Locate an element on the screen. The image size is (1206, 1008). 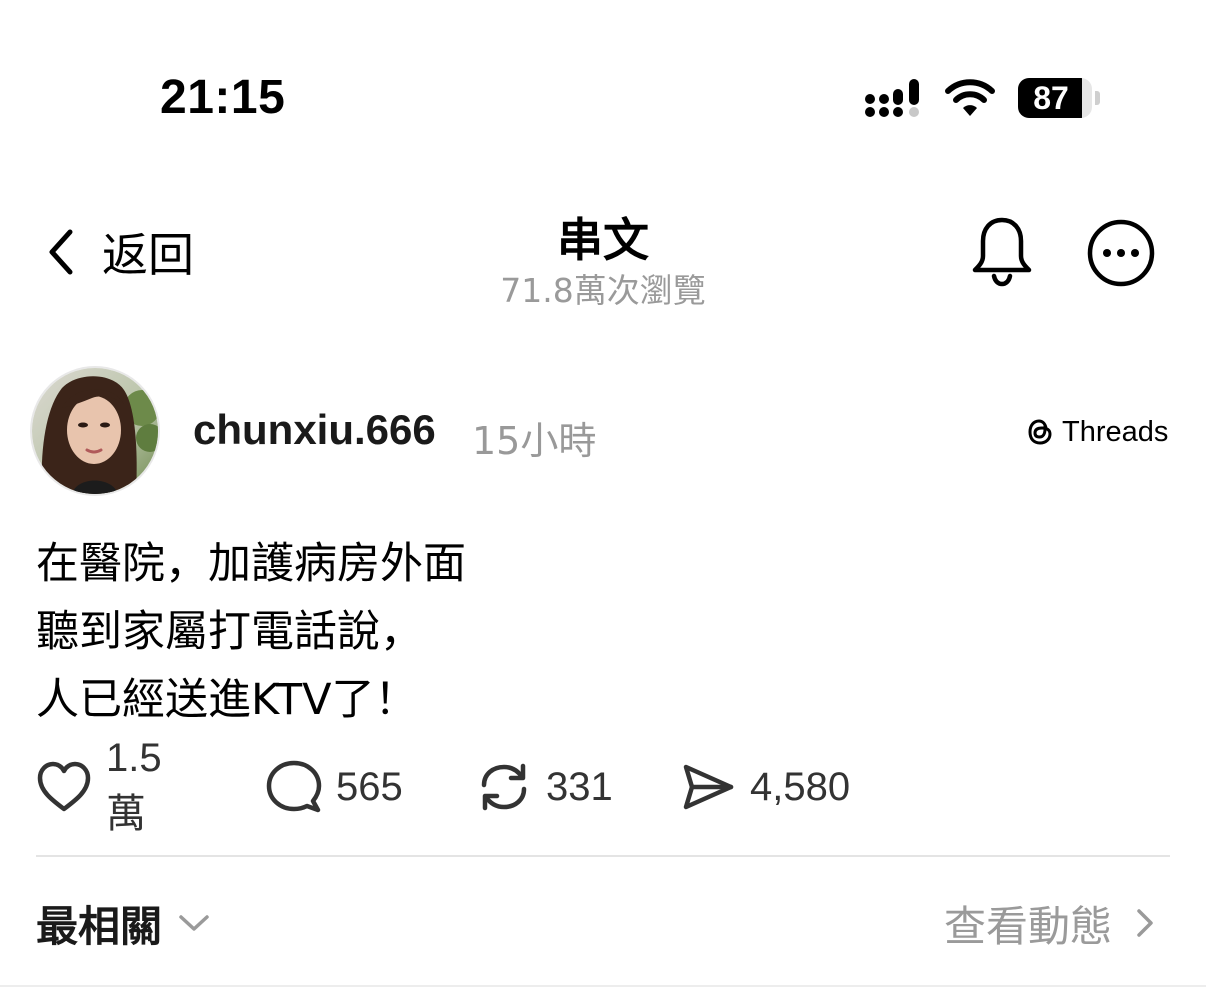
signal-icon is located at coordinates (892, 98).